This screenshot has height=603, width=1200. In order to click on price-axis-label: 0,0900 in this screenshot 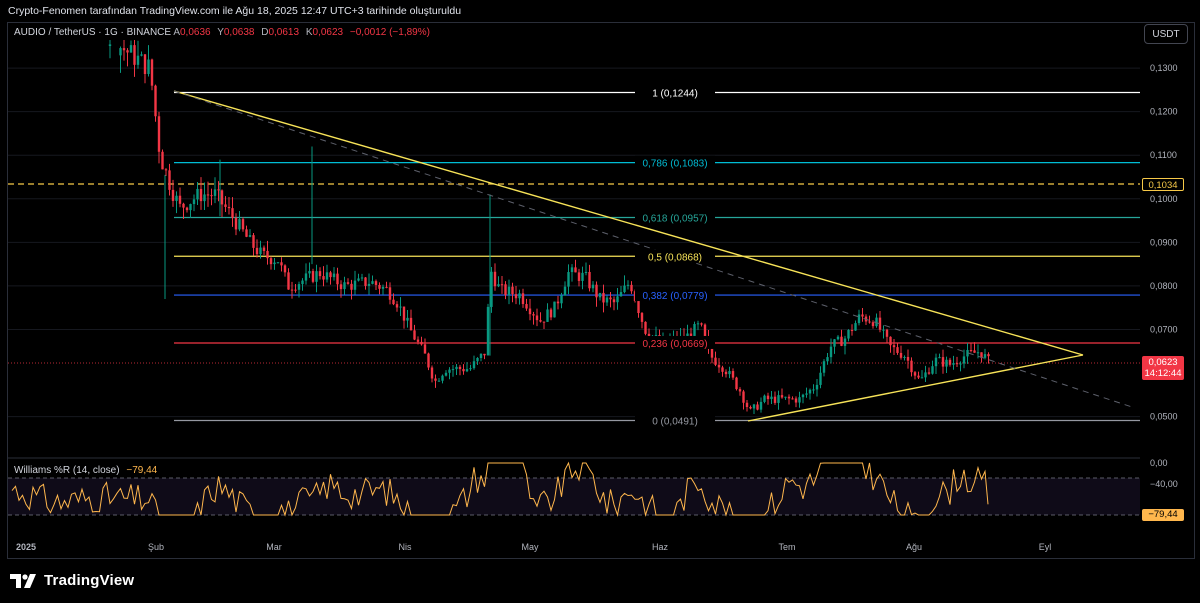, I will do `click(1164, 242)`.